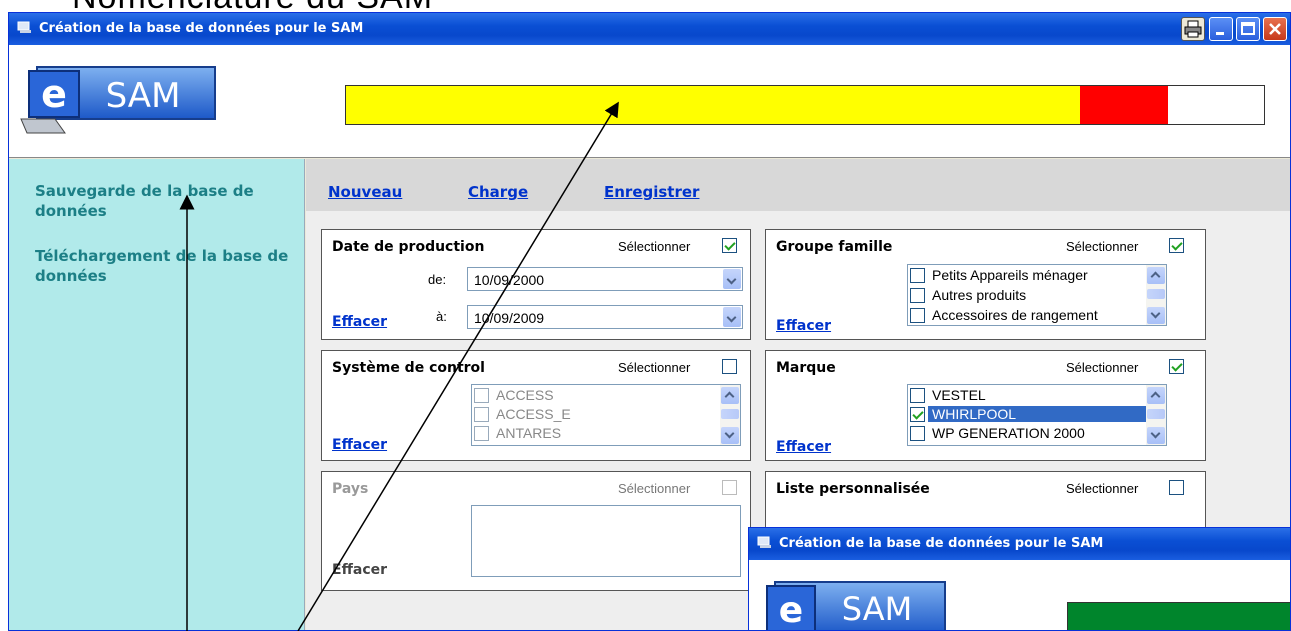  I want to click on list-item: WP GENERATION 2000, so click(1027, 433).